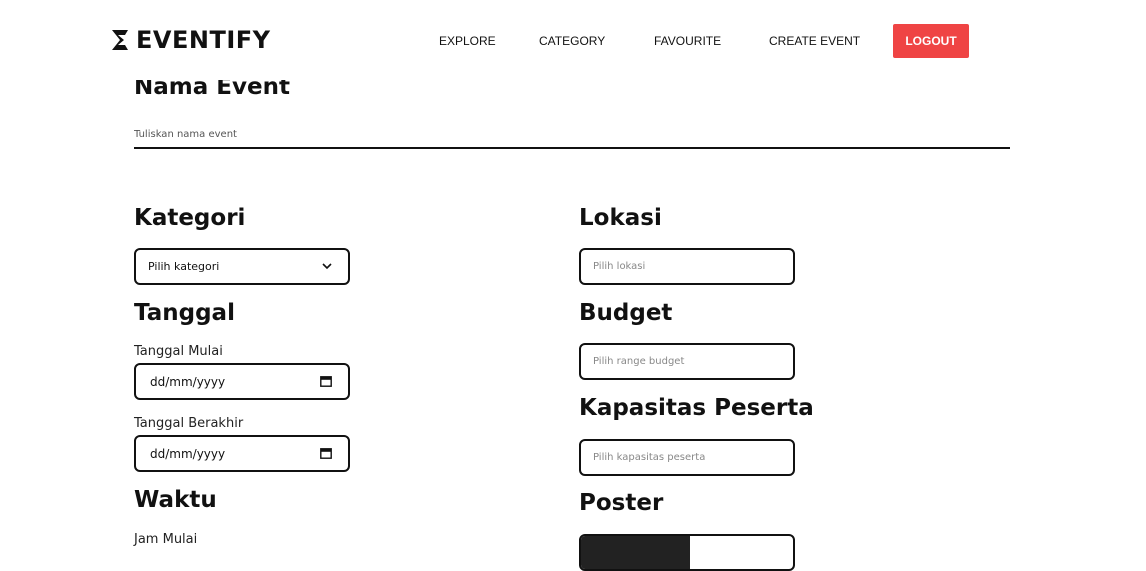 The width and height of the screenshot is (1146, 571). What do you see at coordinates (327, 266) in the screenshot?
I see `chevron-down-icon` at bounding box center [327, 266].